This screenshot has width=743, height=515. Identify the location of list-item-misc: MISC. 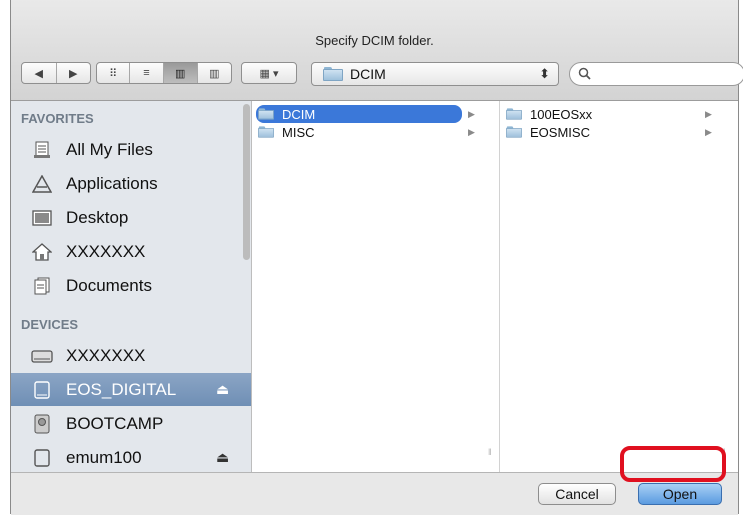
(359, 132).